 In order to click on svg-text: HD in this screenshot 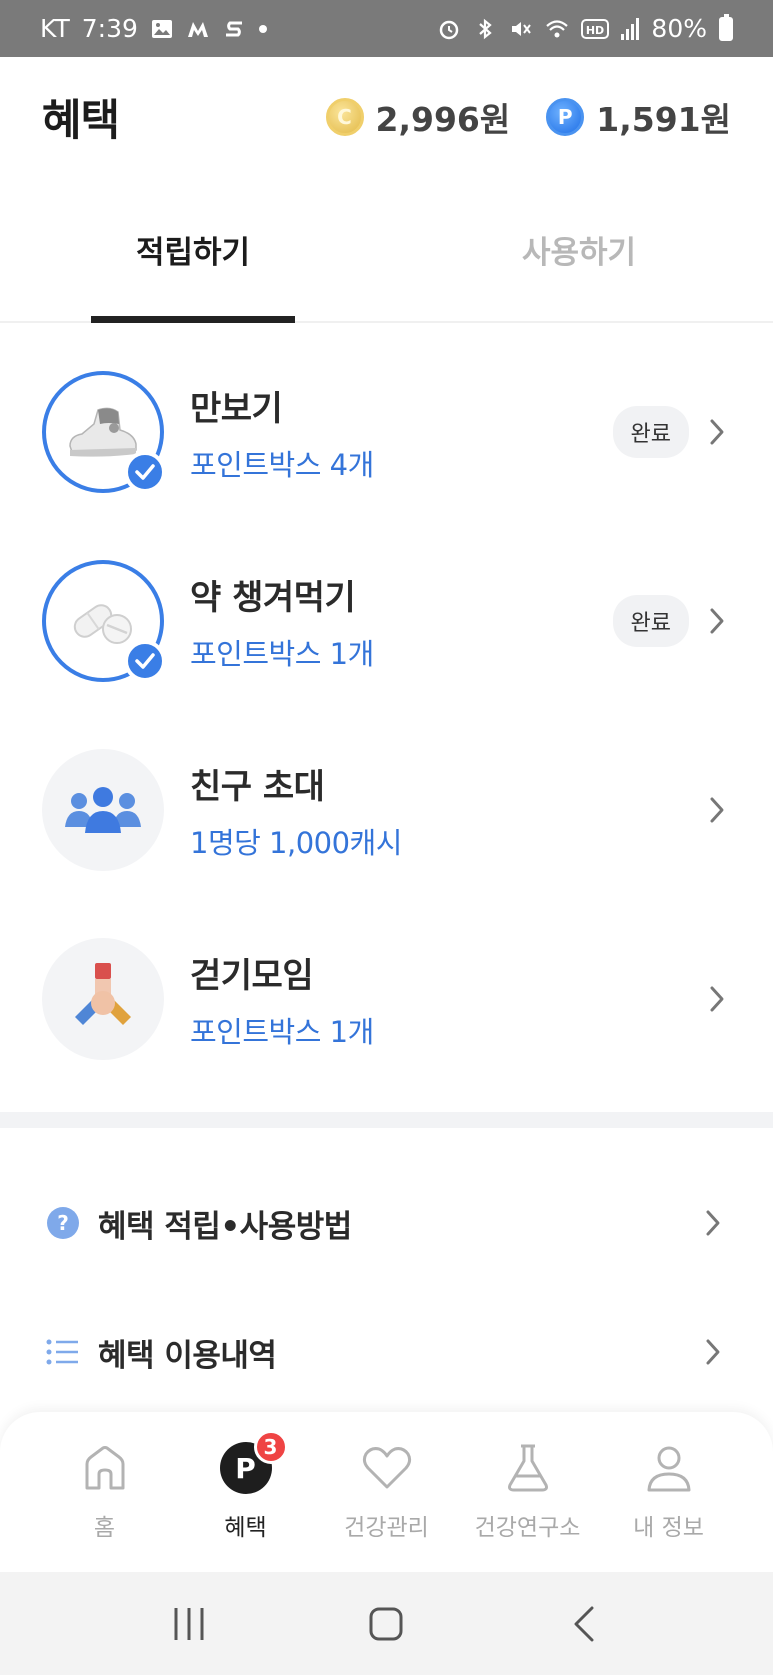, I will do `click(595, 30)`.